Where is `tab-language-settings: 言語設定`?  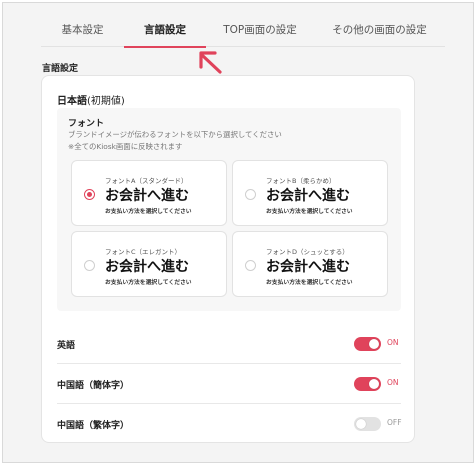 tab-language-settings: 言語設定 is located at coordinates (165, 31).